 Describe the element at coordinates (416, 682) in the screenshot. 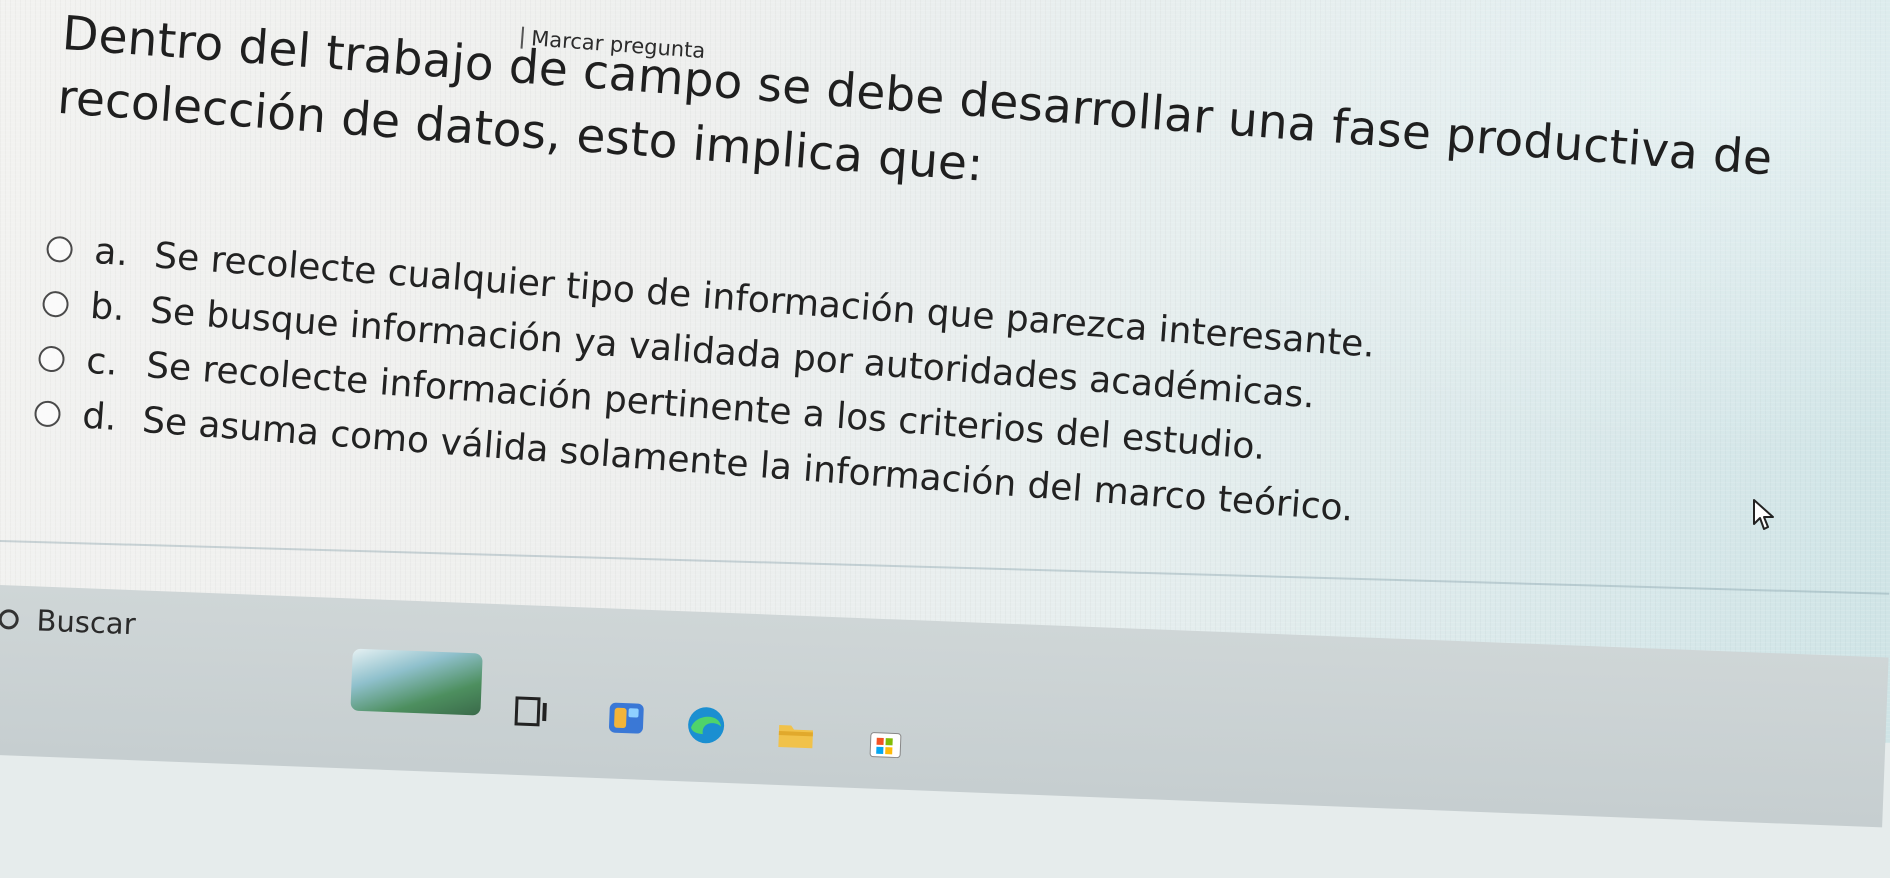

I see `search-highlight-thumbnail` at that location.